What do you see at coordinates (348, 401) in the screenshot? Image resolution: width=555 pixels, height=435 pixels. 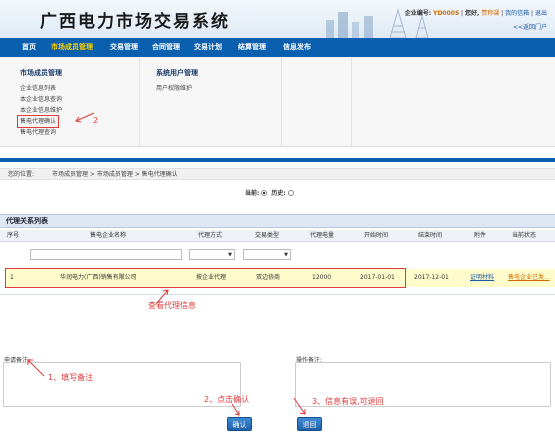 I see `annotation-can-return: 3、信息有误,可退回` at bounding box center [348, 401].